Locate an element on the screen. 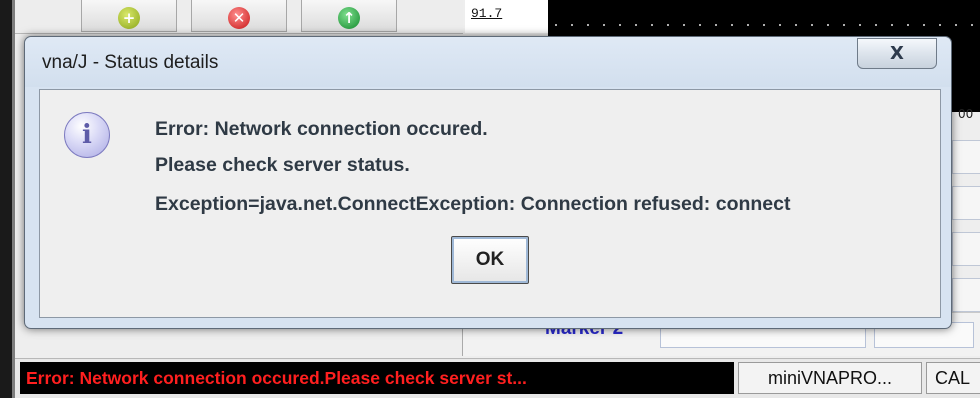  close-button: X is located at coordinates (897, 53).